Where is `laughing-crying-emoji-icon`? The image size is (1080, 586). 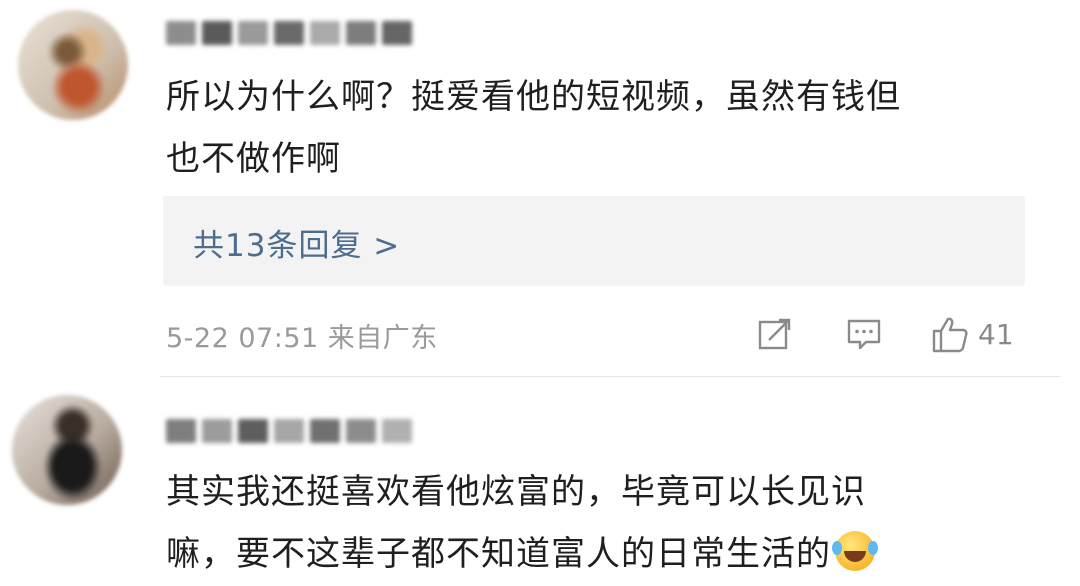
laughing-crying-emoji-icon is located at coordinates (853, 551).